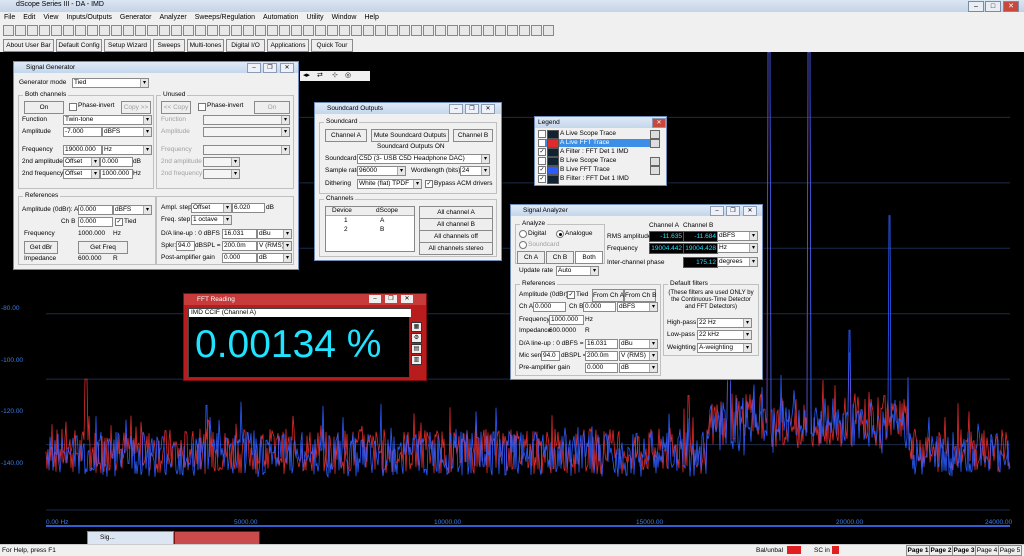 Image resolution: width=1024 pixels, height=556 pixels. I want to click on post-amp-input: 0.000, so click(239, 258).